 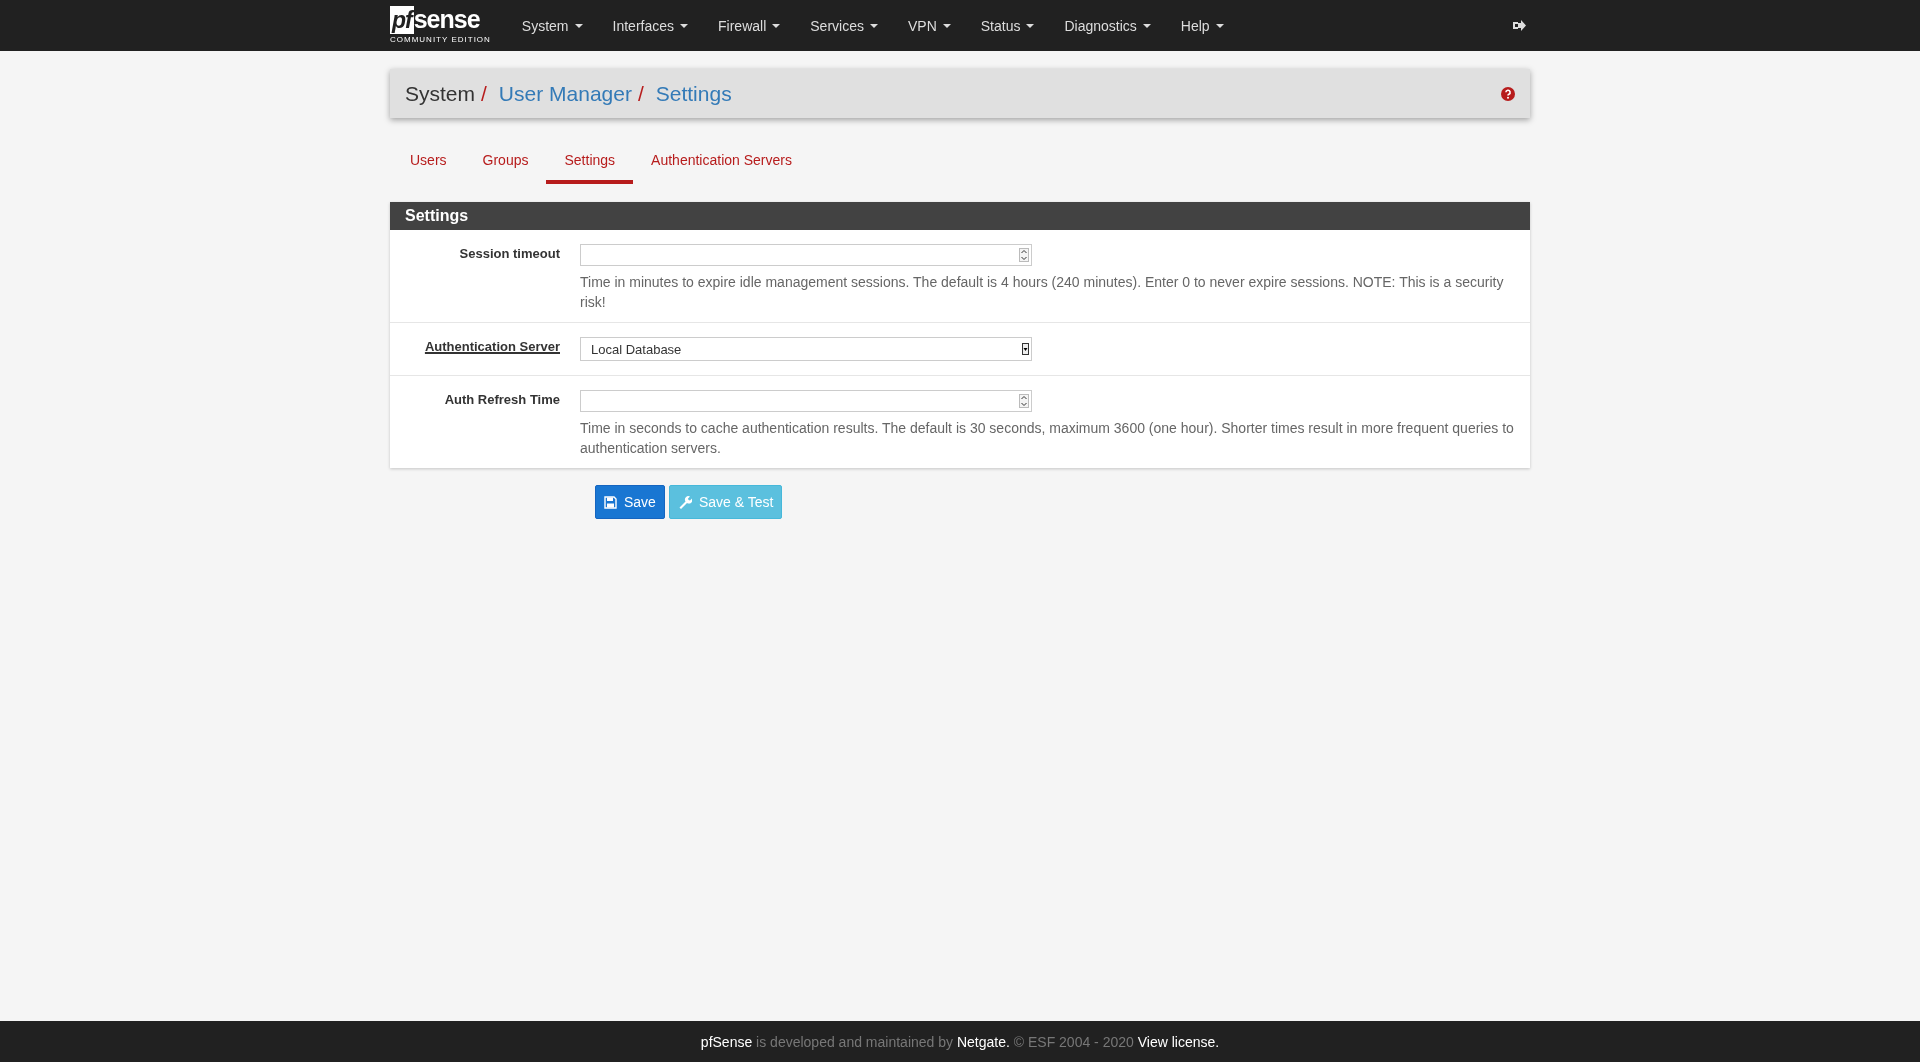 What do you see at coordinates (983, 1041) in the screenshot?
I see `footer-link: Netgate.` at bounding box center [983, 1041].